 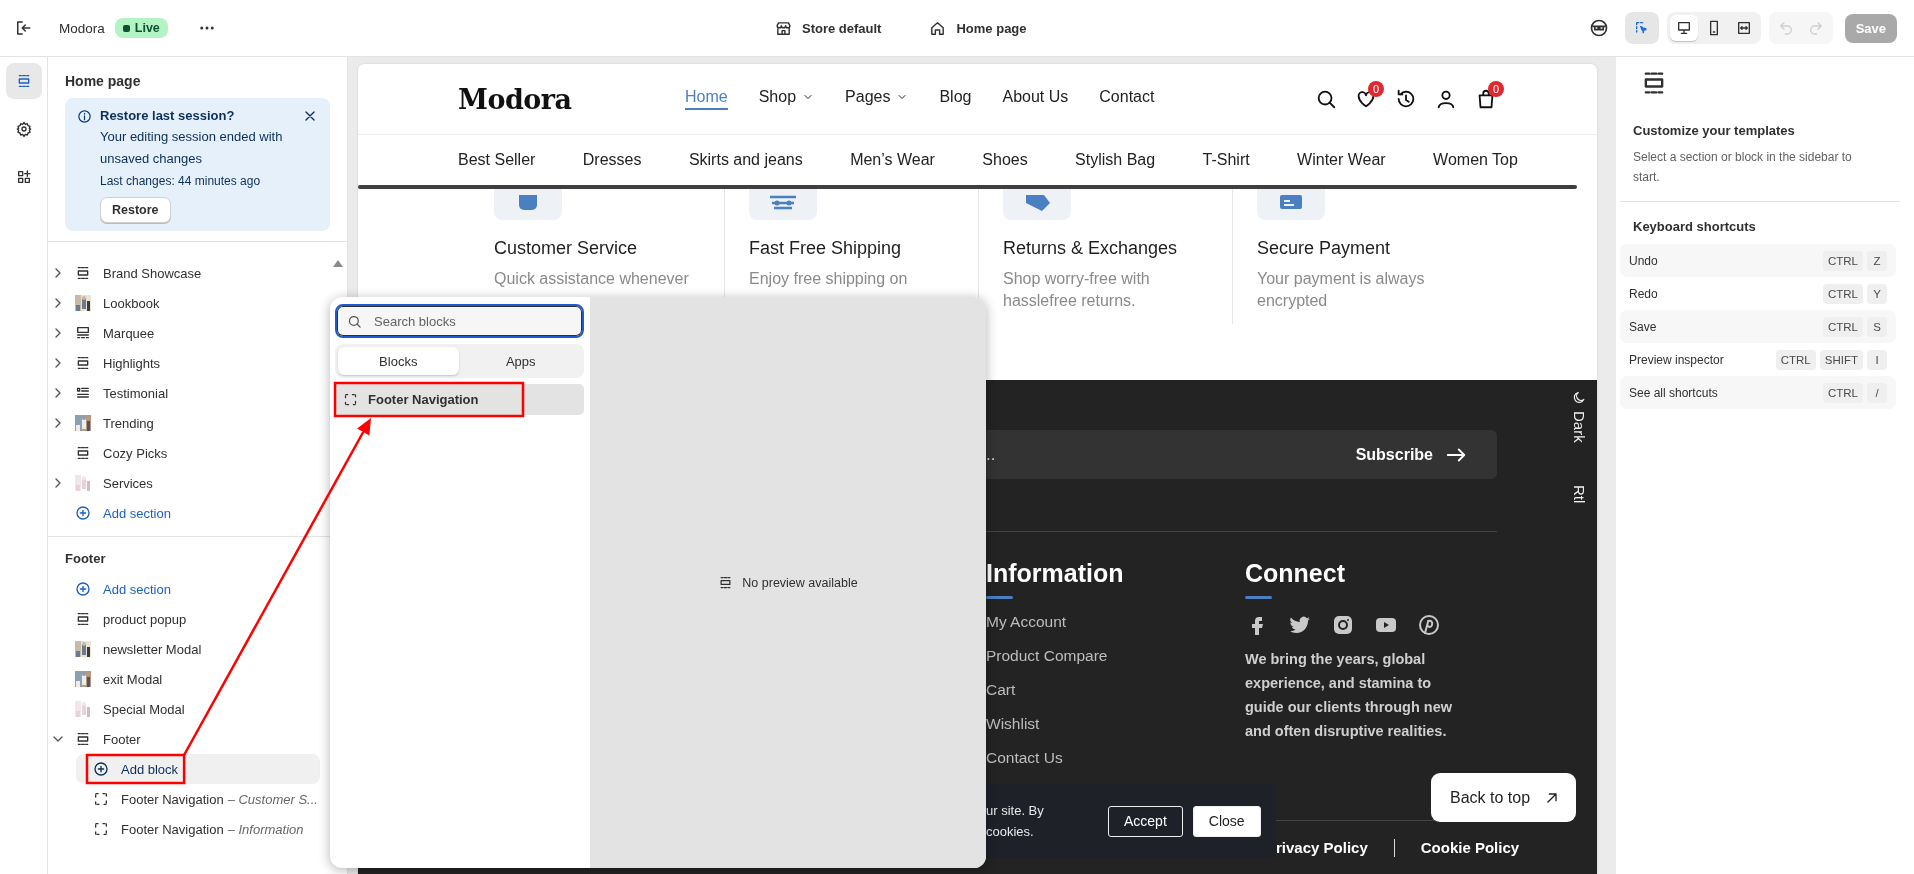 What do you see at coordinates (826, 248) in the screenshot?
I see `feature-title: Fast Free Shipping` at bounding box center [826, 248].